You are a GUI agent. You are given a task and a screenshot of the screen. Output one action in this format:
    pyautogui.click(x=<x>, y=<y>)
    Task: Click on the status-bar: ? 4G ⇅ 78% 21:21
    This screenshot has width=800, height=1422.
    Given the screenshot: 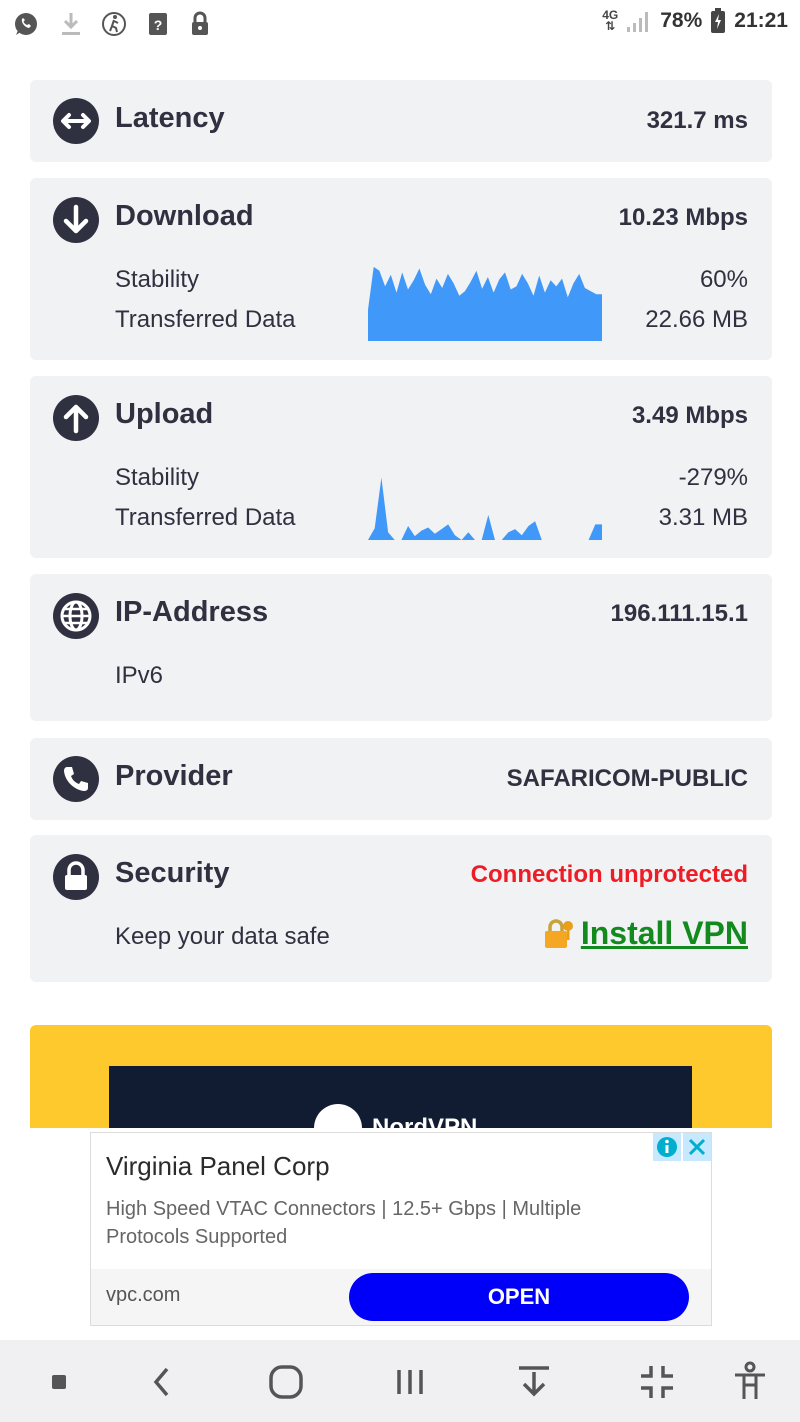 What is the action you would take?
    pyautogui.click(x=400, y=24)
    